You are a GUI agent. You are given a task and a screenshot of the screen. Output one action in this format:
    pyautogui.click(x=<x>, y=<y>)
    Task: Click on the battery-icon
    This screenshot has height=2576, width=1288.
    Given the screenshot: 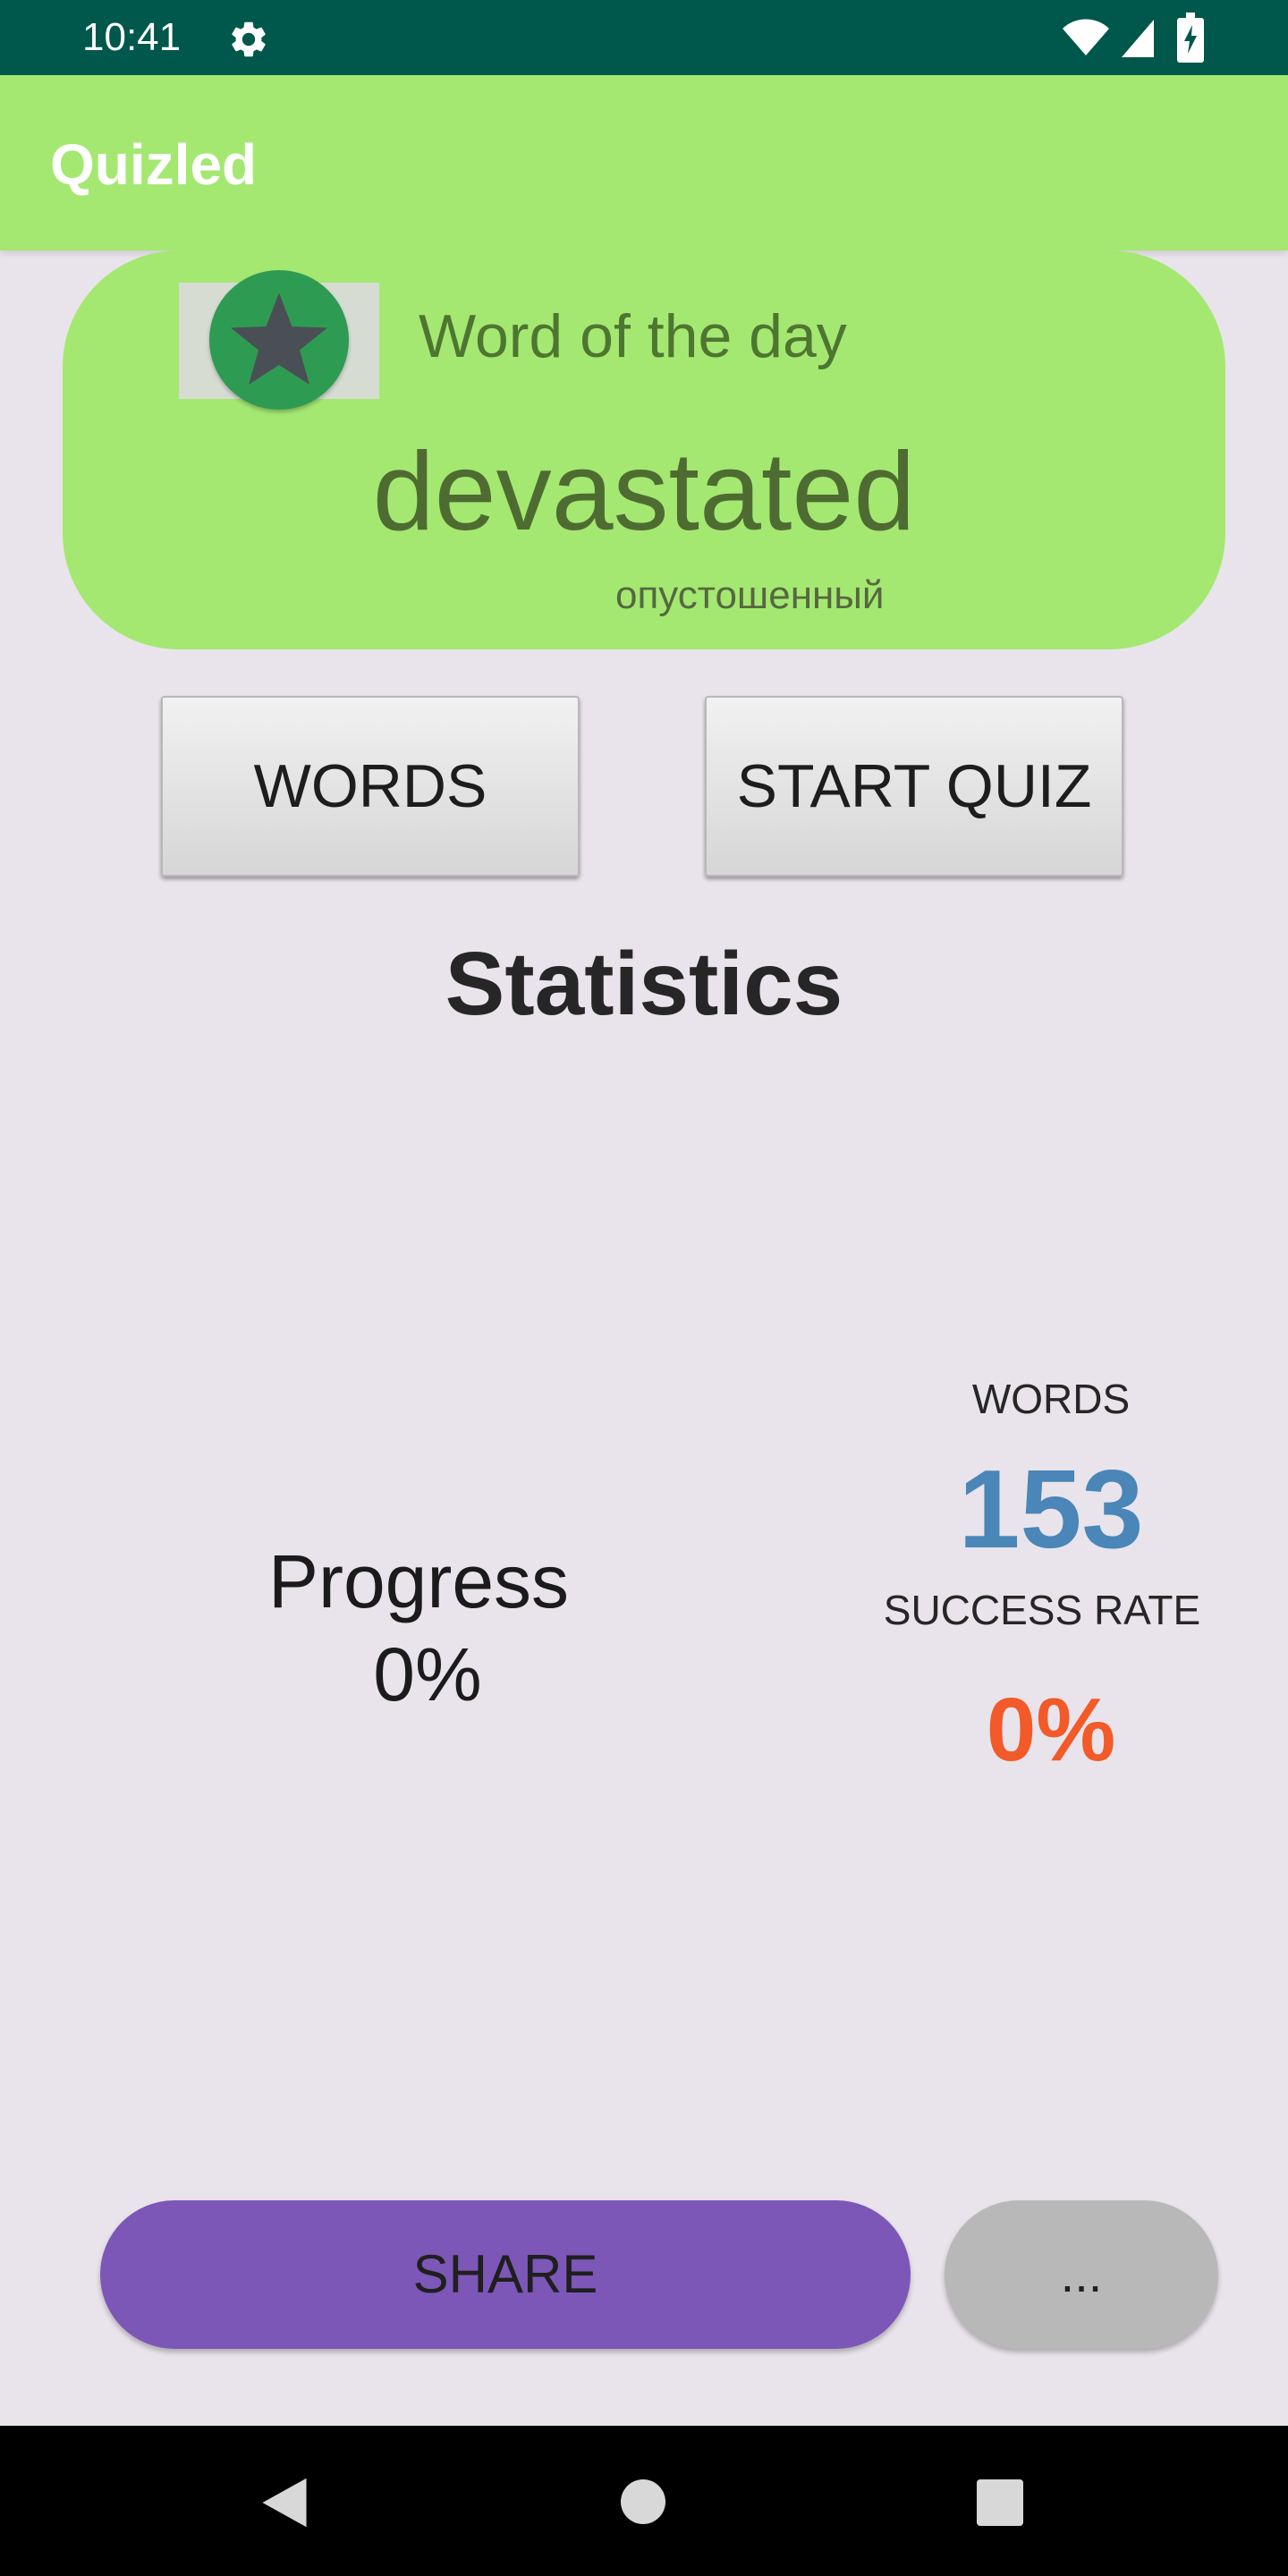 What is the action you would take?
    pyautogui.click(x=1190, y=38)
    